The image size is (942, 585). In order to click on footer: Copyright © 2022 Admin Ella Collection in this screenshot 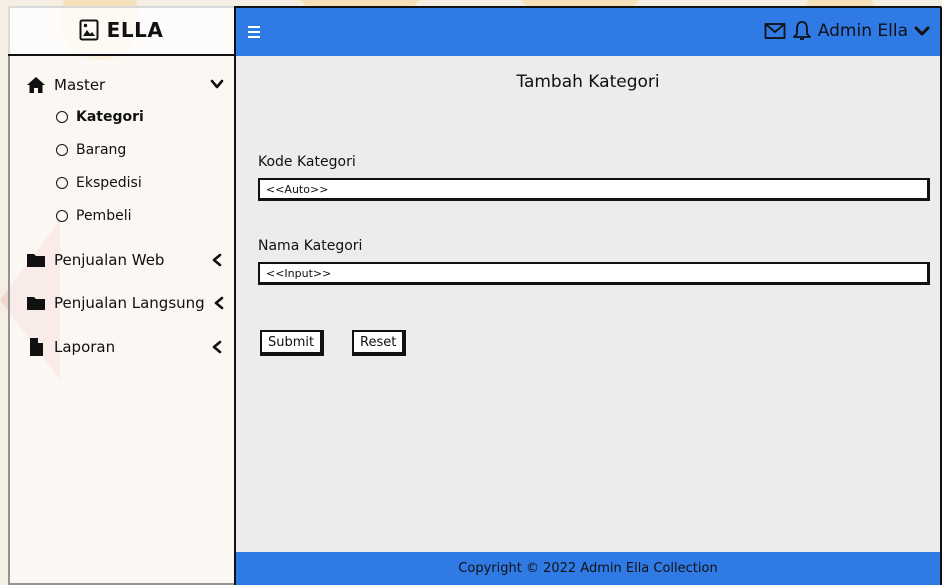, I will do `click(588, 568)`.